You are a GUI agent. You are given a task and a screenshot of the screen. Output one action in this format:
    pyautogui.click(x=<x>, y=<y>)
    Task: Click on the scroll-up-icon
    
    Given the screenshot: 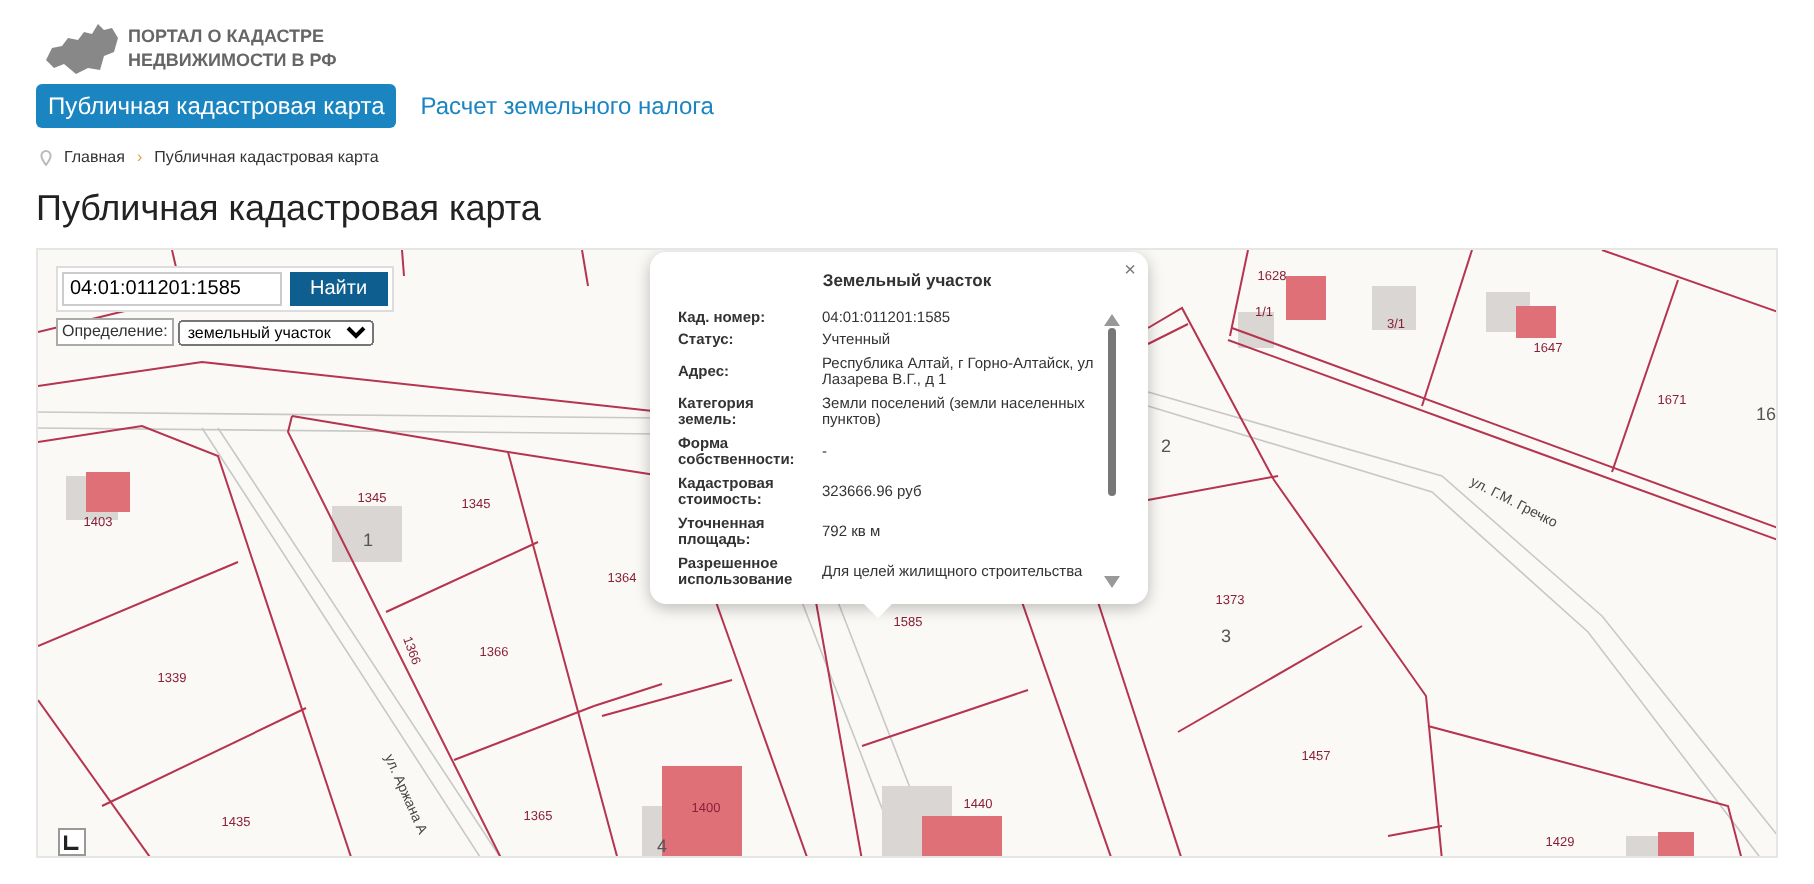 What is the action you would take?
    pyautogui.click(x=1112, y=320)
    